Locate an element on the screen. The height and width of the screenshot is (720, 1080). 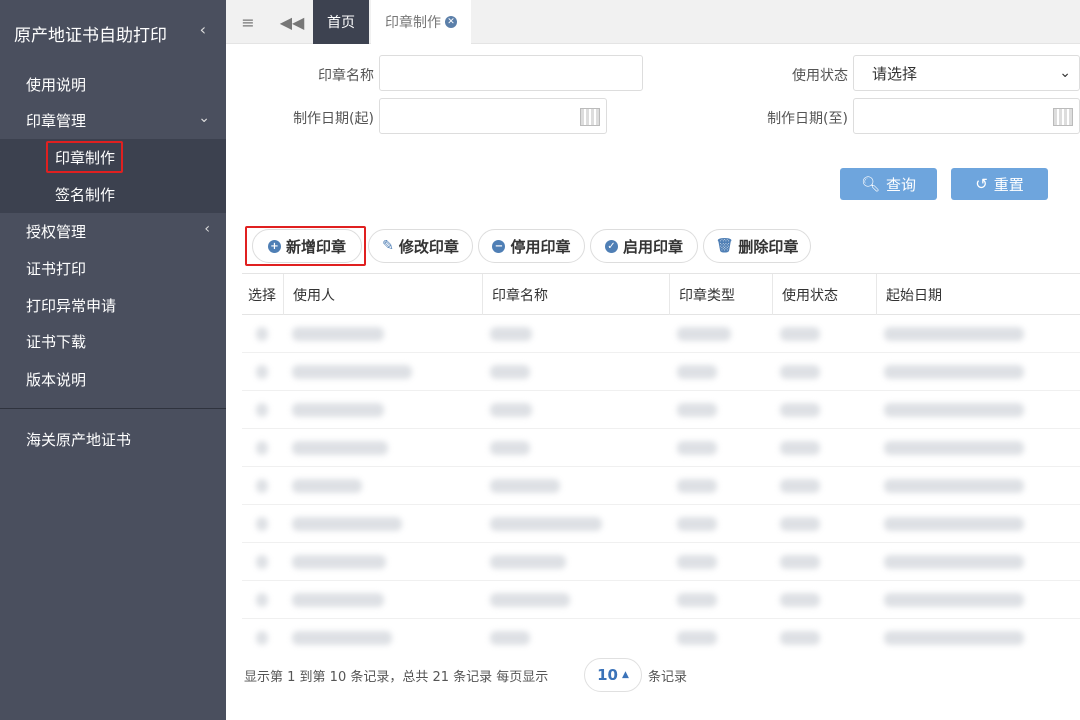
query-button: 🔍︎ 查询 is located at coordinates (888, 184).